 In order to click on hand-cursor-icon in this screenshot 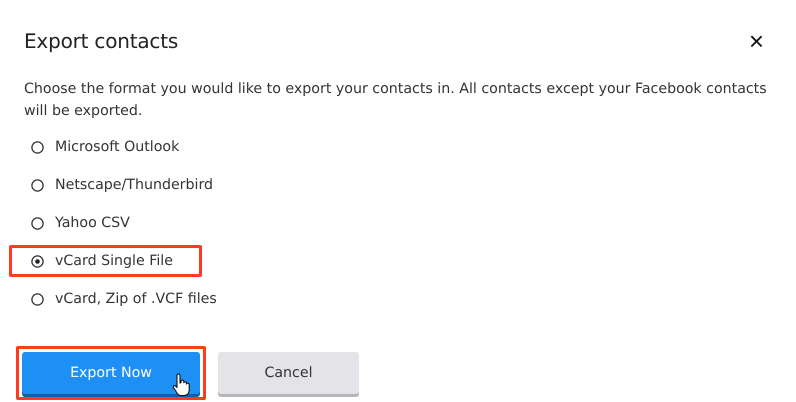, I will do `click(181, 385)`.